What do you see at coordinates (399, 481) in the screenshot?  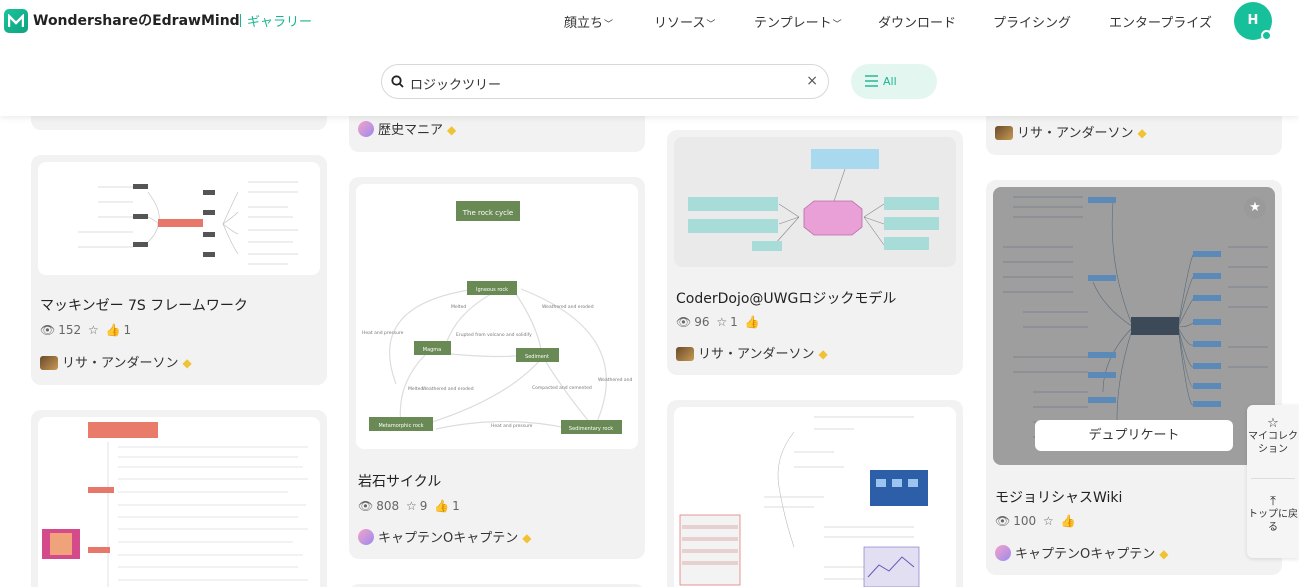 I see `template-title: 岩石サイクル` at bounding box center [399, 481].